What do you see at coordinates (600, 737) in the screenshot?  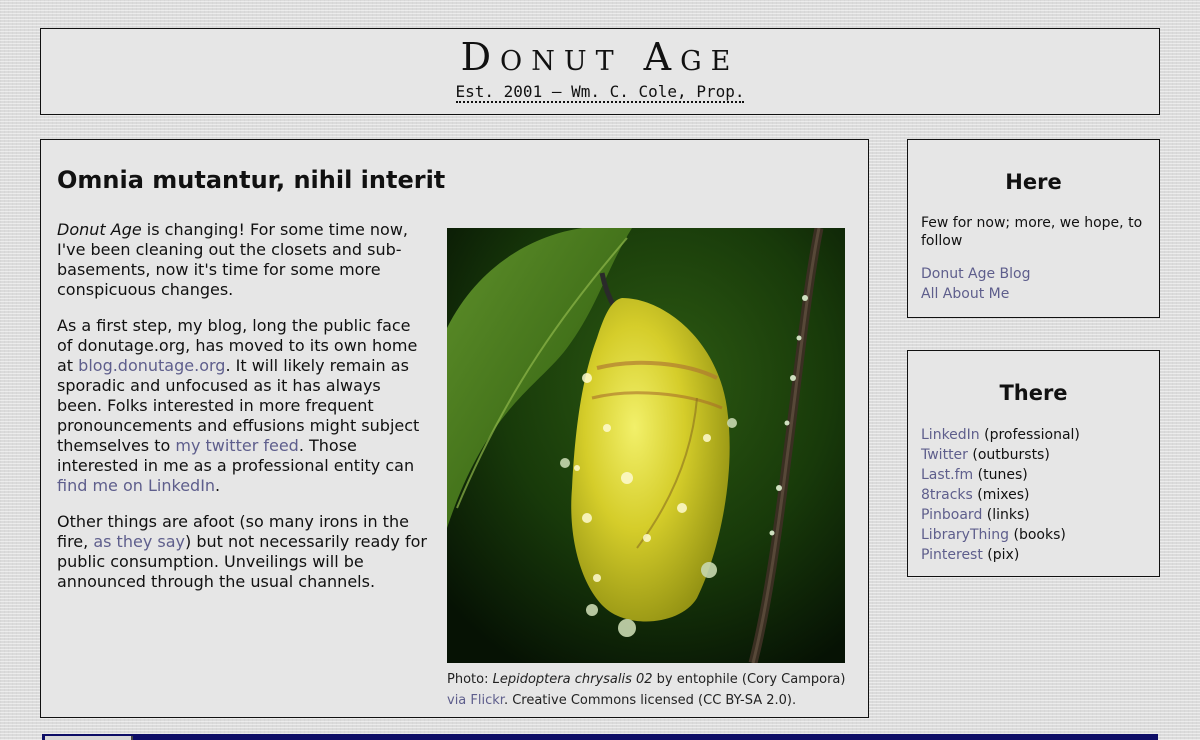 I see `bottom-bar` at bounding box center [600, 737].